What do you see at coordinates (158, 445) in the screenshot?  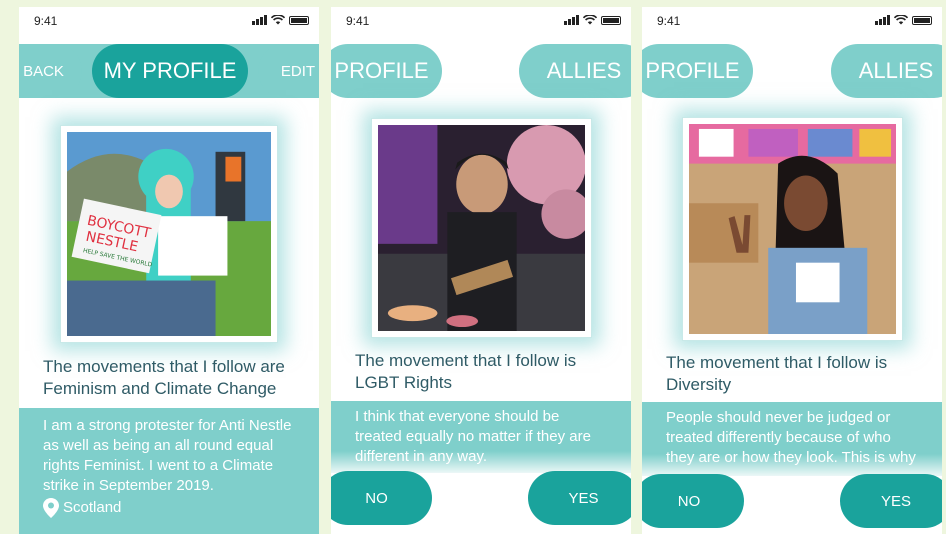 I see `bio-line: as well as being an all round equal` at bounding box center [158, 445].